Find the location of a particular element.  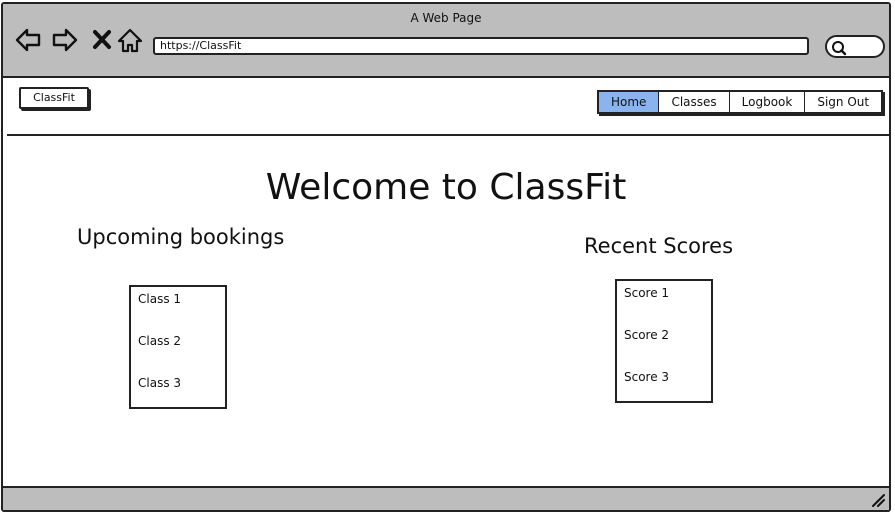

list-item: Score 1 is located at coordinates (646, 293).